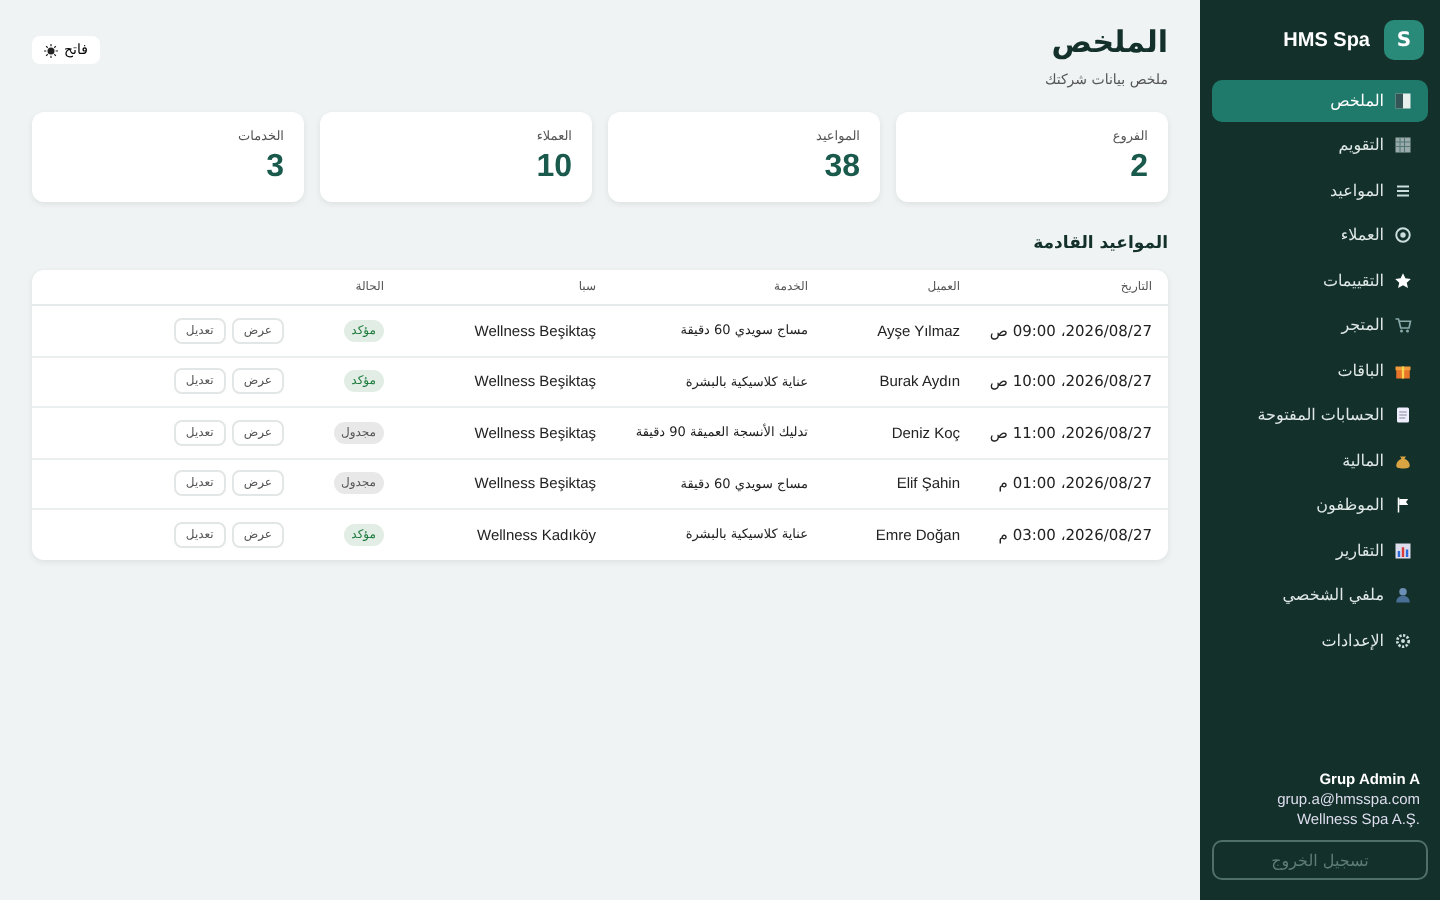  Describe the element at coordinates (1320, 595) in the screenshot. I see `sidebar-item: ملفي الشخصي` at that location.